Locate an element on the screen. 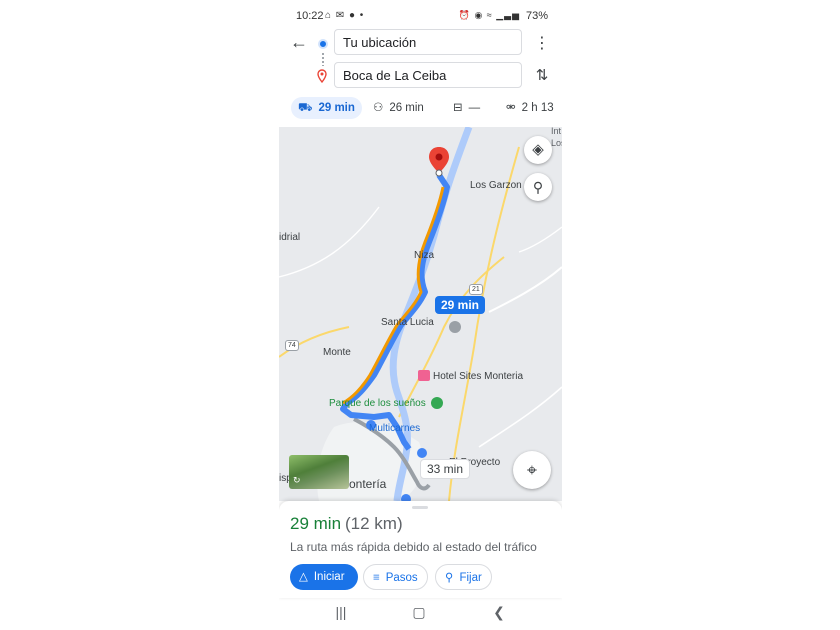  home-icon: ▢ is located at coordinates (419, 612).